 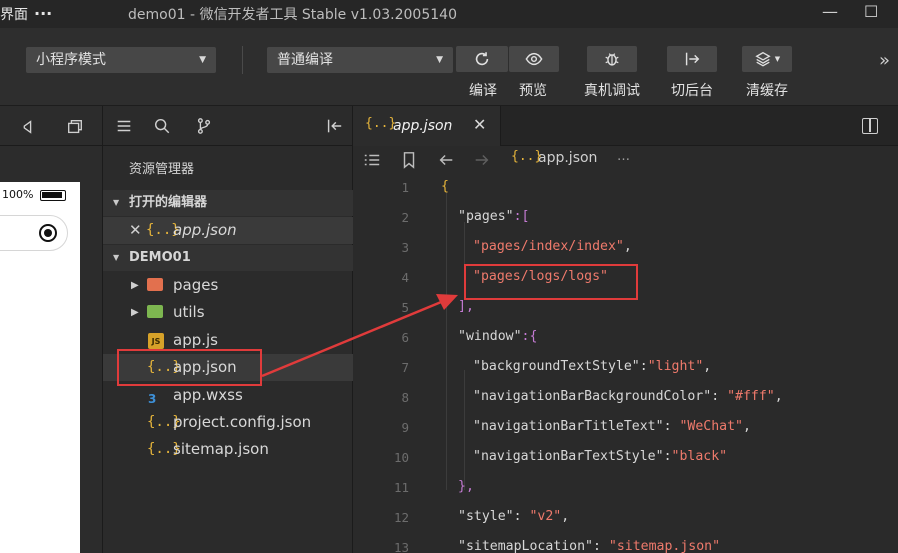 I want to click on project-header: ▼ DEMO01, so click(x=228, y=258).